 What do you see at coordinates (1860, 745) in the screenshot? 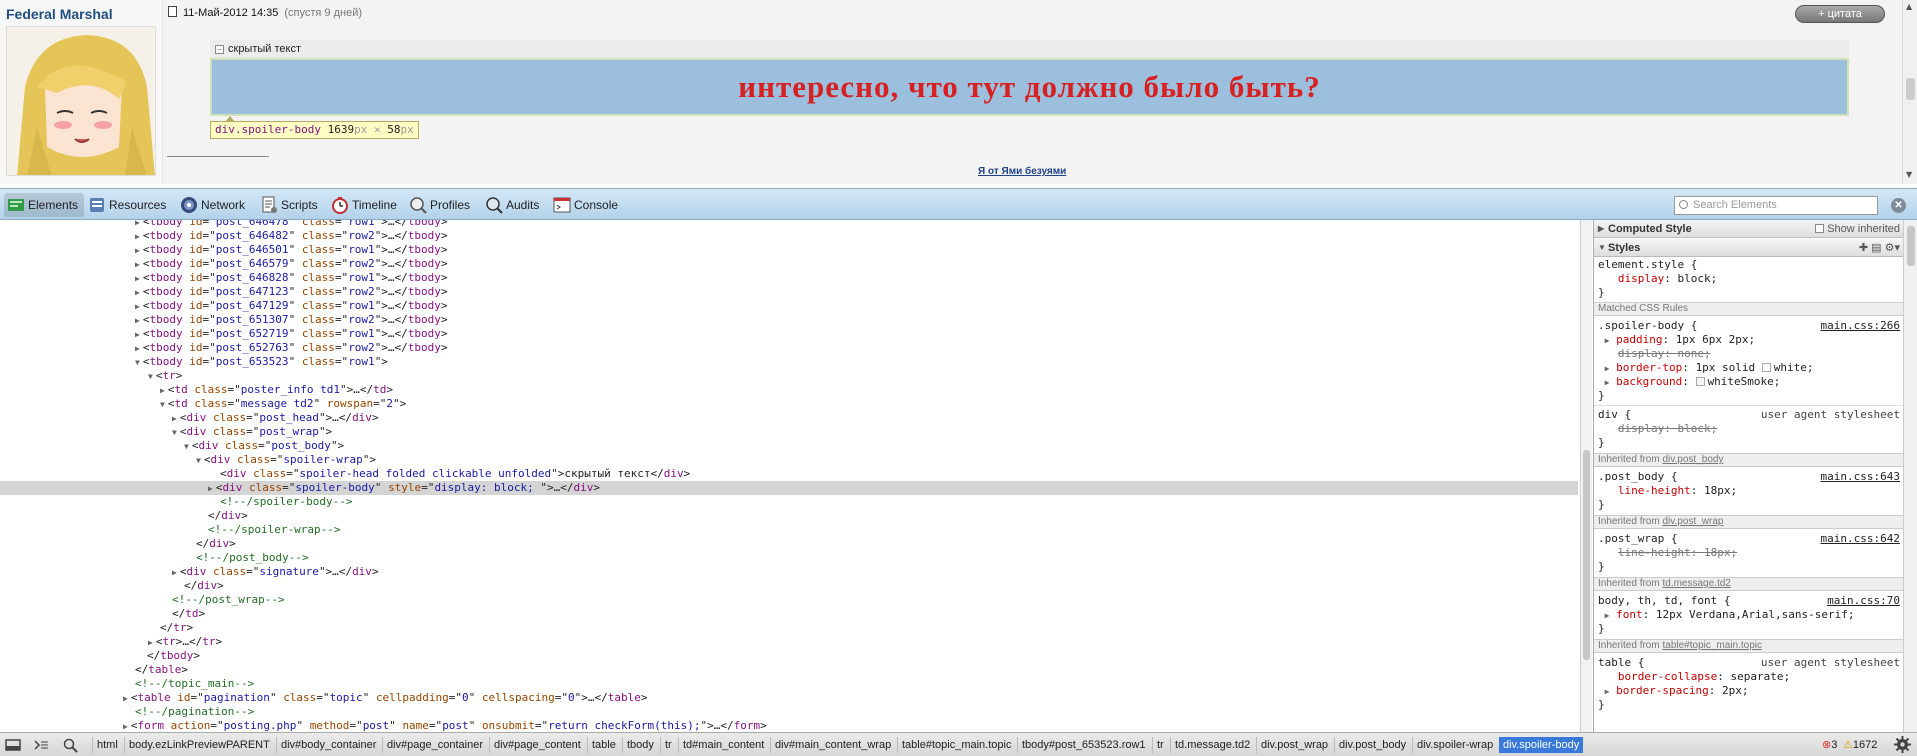
I see `warning-count: ⚠1672` at bounding box center [1860, 745].